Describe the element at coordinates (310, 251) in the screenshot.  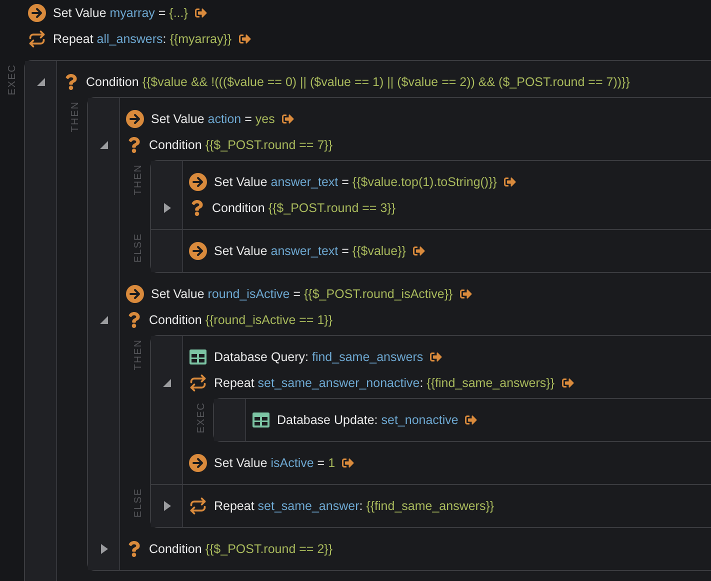
I see `step-label: Set Value answer_text = {{$value}}` at that location.